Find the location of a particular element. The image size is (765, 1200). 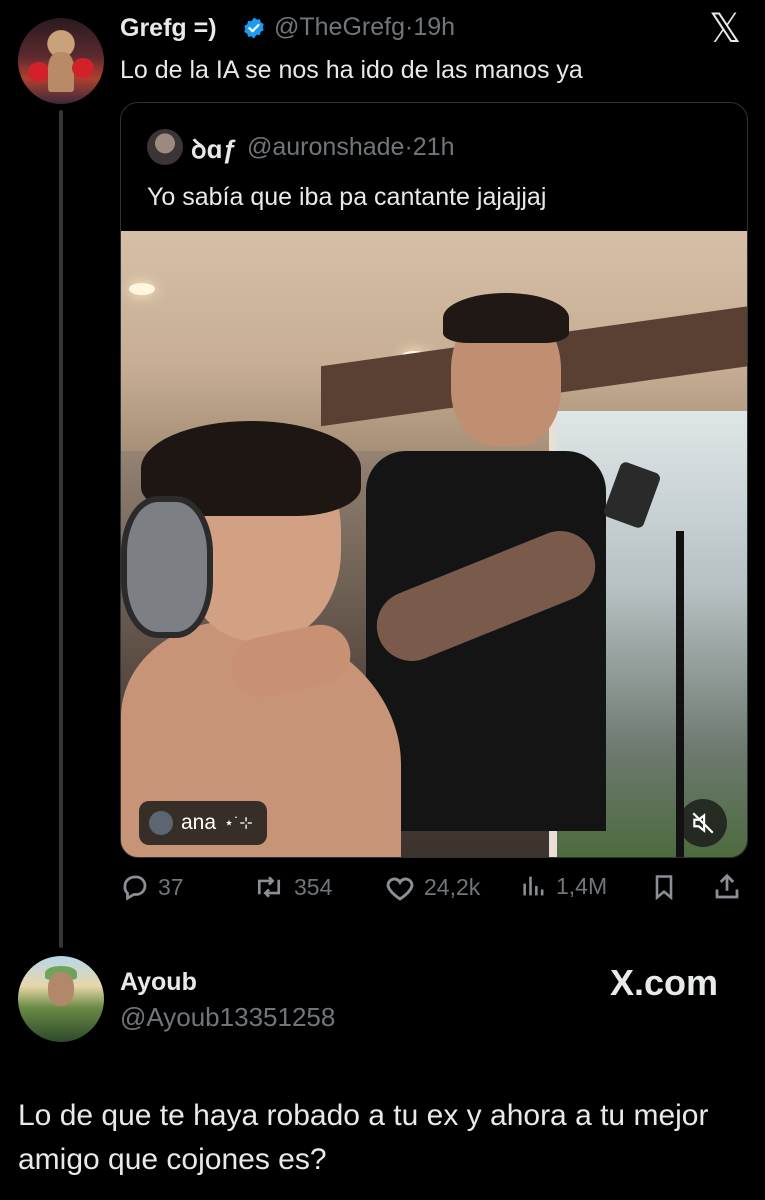

tweet-time: 19h is located at coordinates (434, 27).